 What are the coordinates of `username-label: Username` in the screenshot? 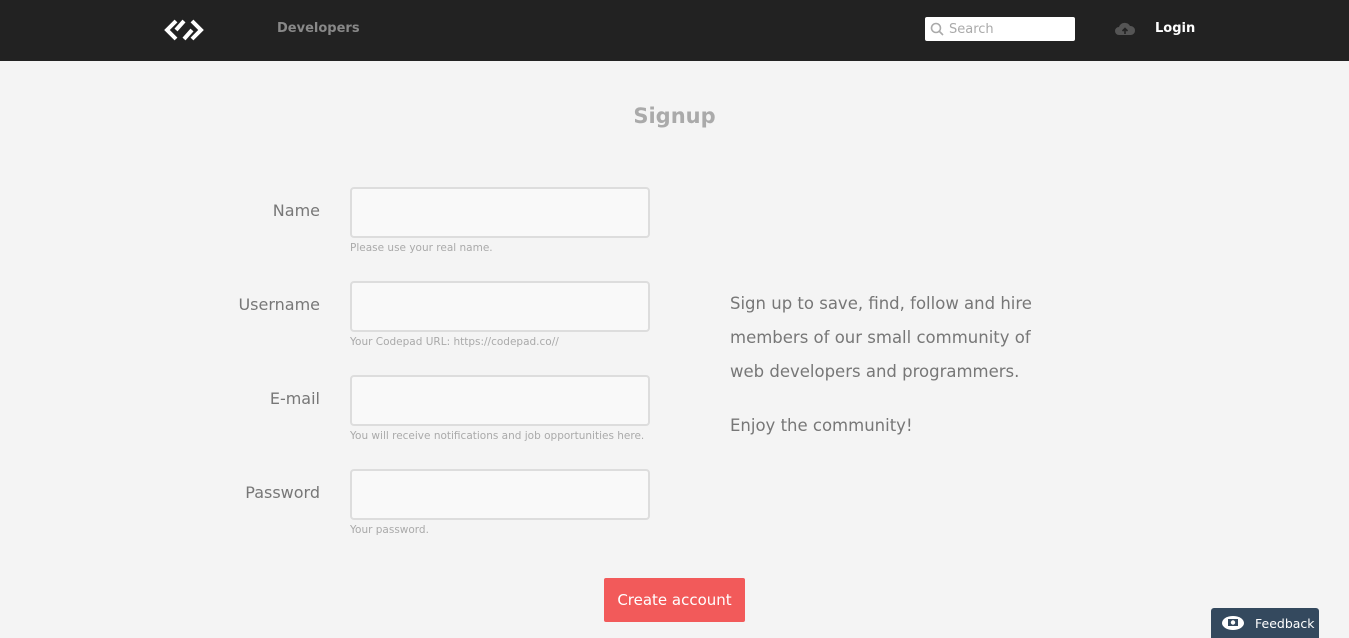 It's located at (279, 304).